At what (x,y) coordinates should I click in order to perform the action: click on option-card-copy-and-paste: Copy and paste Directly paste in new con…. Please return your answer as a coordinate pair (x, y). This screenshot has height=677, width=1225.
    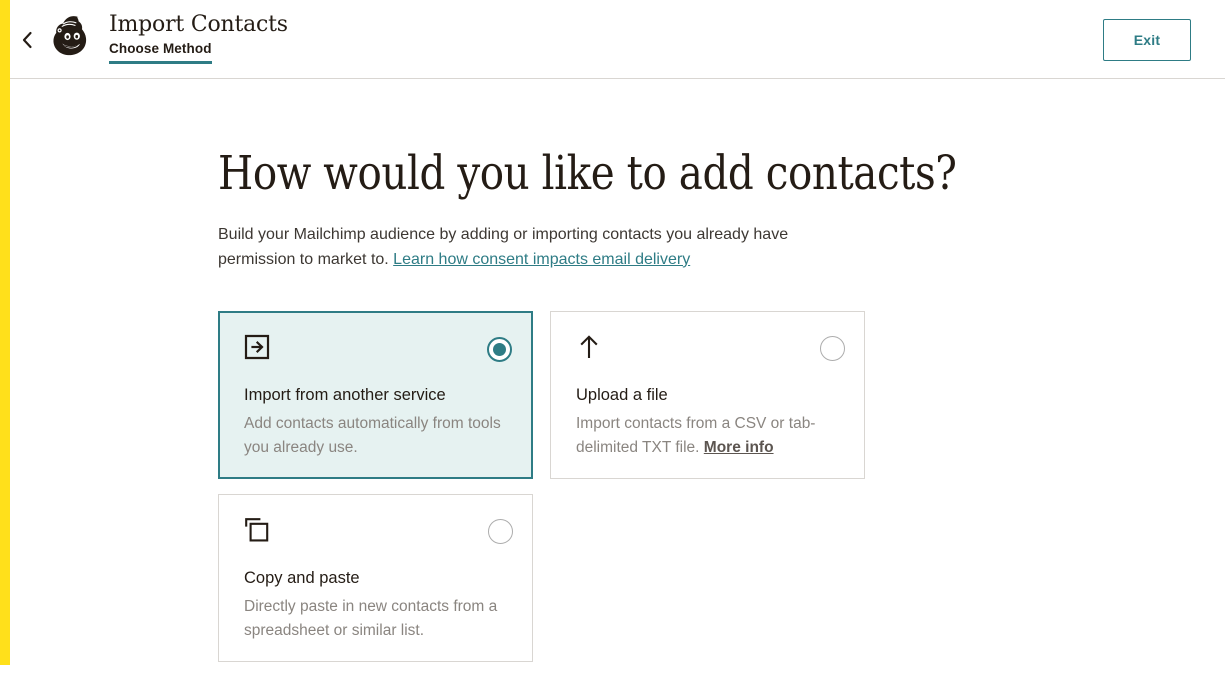
    Looking at the image, I should click on (375, 578).